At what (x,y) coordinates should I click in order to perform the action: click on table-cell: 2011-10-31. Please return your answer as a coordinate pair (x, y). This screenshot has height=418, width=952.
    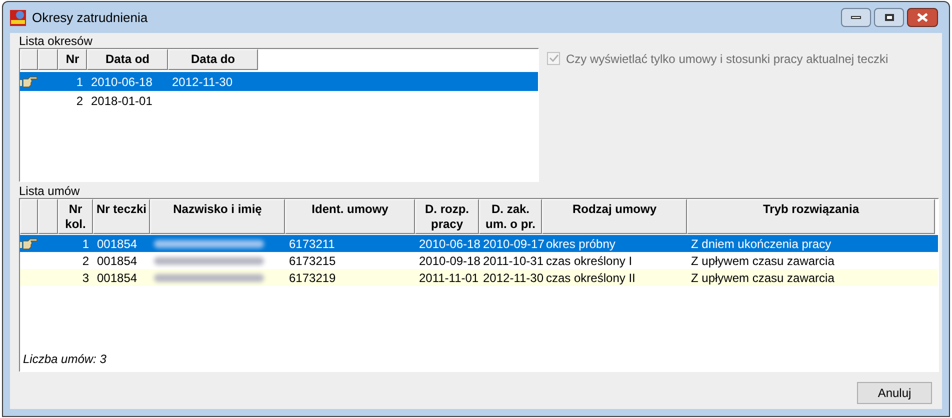
    Looking at the image, I should click on (513, 261).